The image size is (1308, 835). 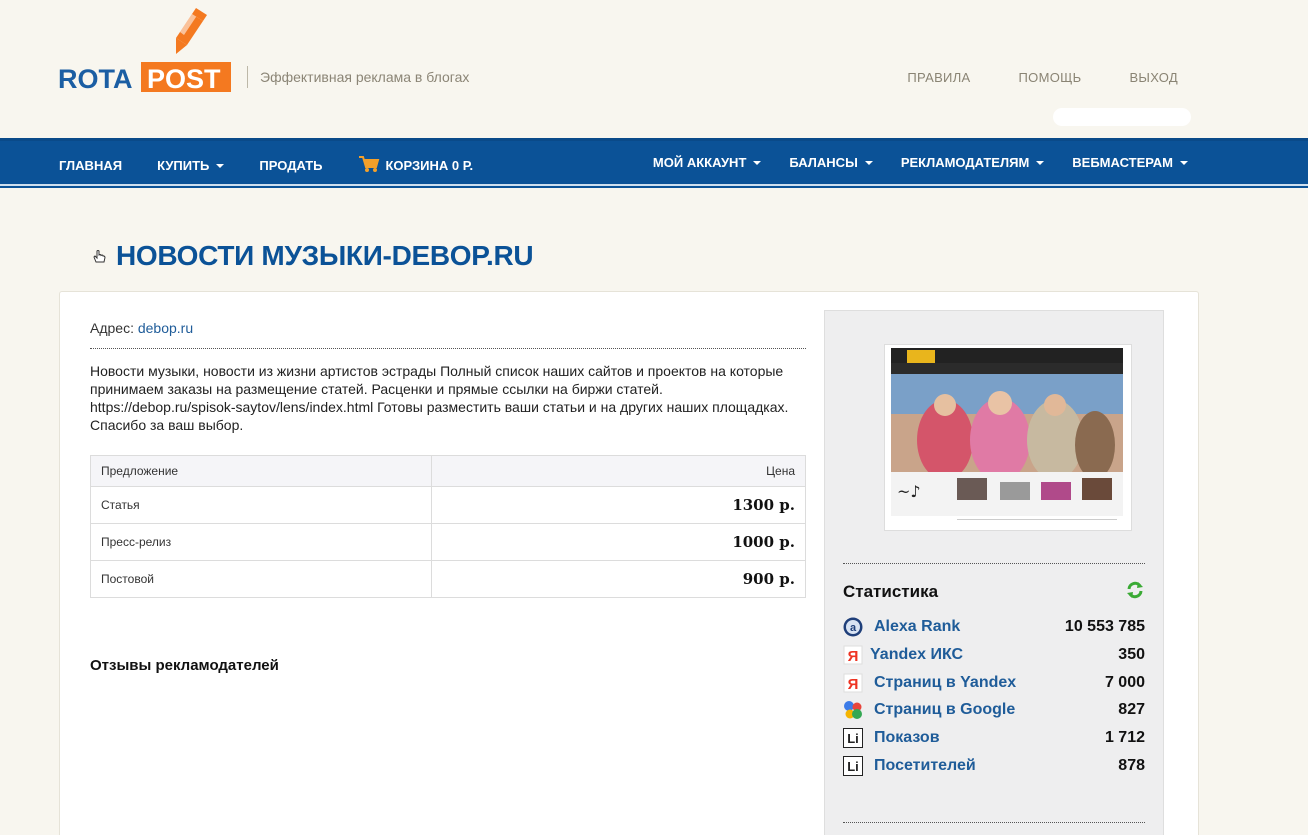 What do you see at coordinates (1104, 626) in the screenshot?
I see `stat-value: 10 553 785` at bounding box center [1104, 626].